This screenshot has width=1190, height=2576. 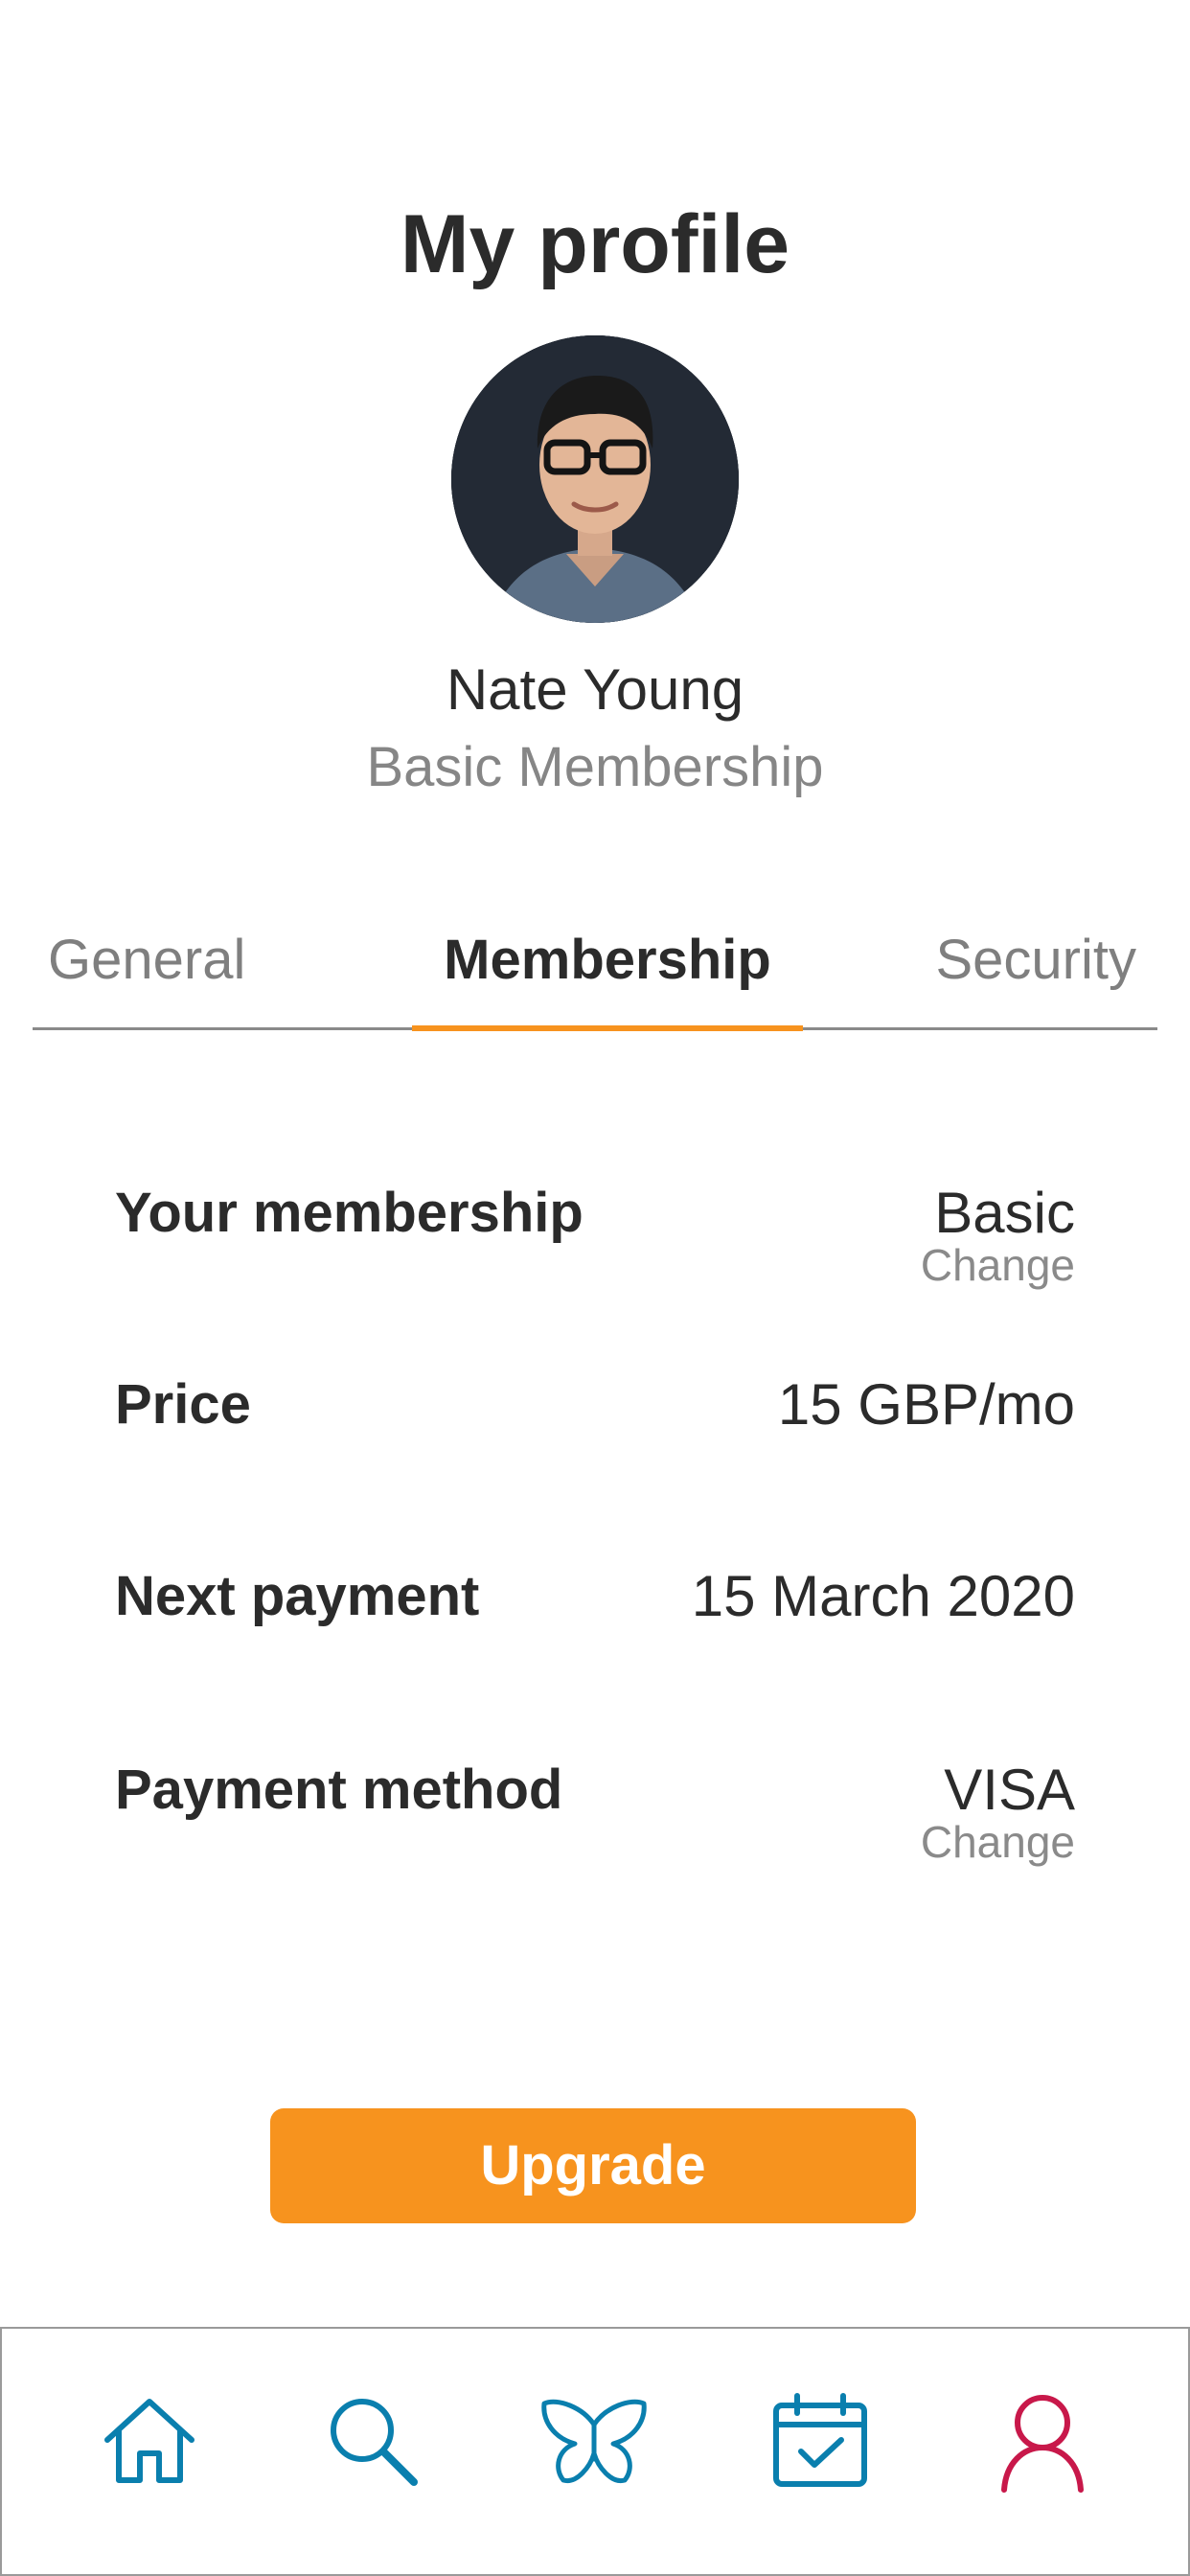 What do you see at coordinates (595, 689) in the screenshot?
I see `user-name: Nate Young` at bounding box center [595, 689].